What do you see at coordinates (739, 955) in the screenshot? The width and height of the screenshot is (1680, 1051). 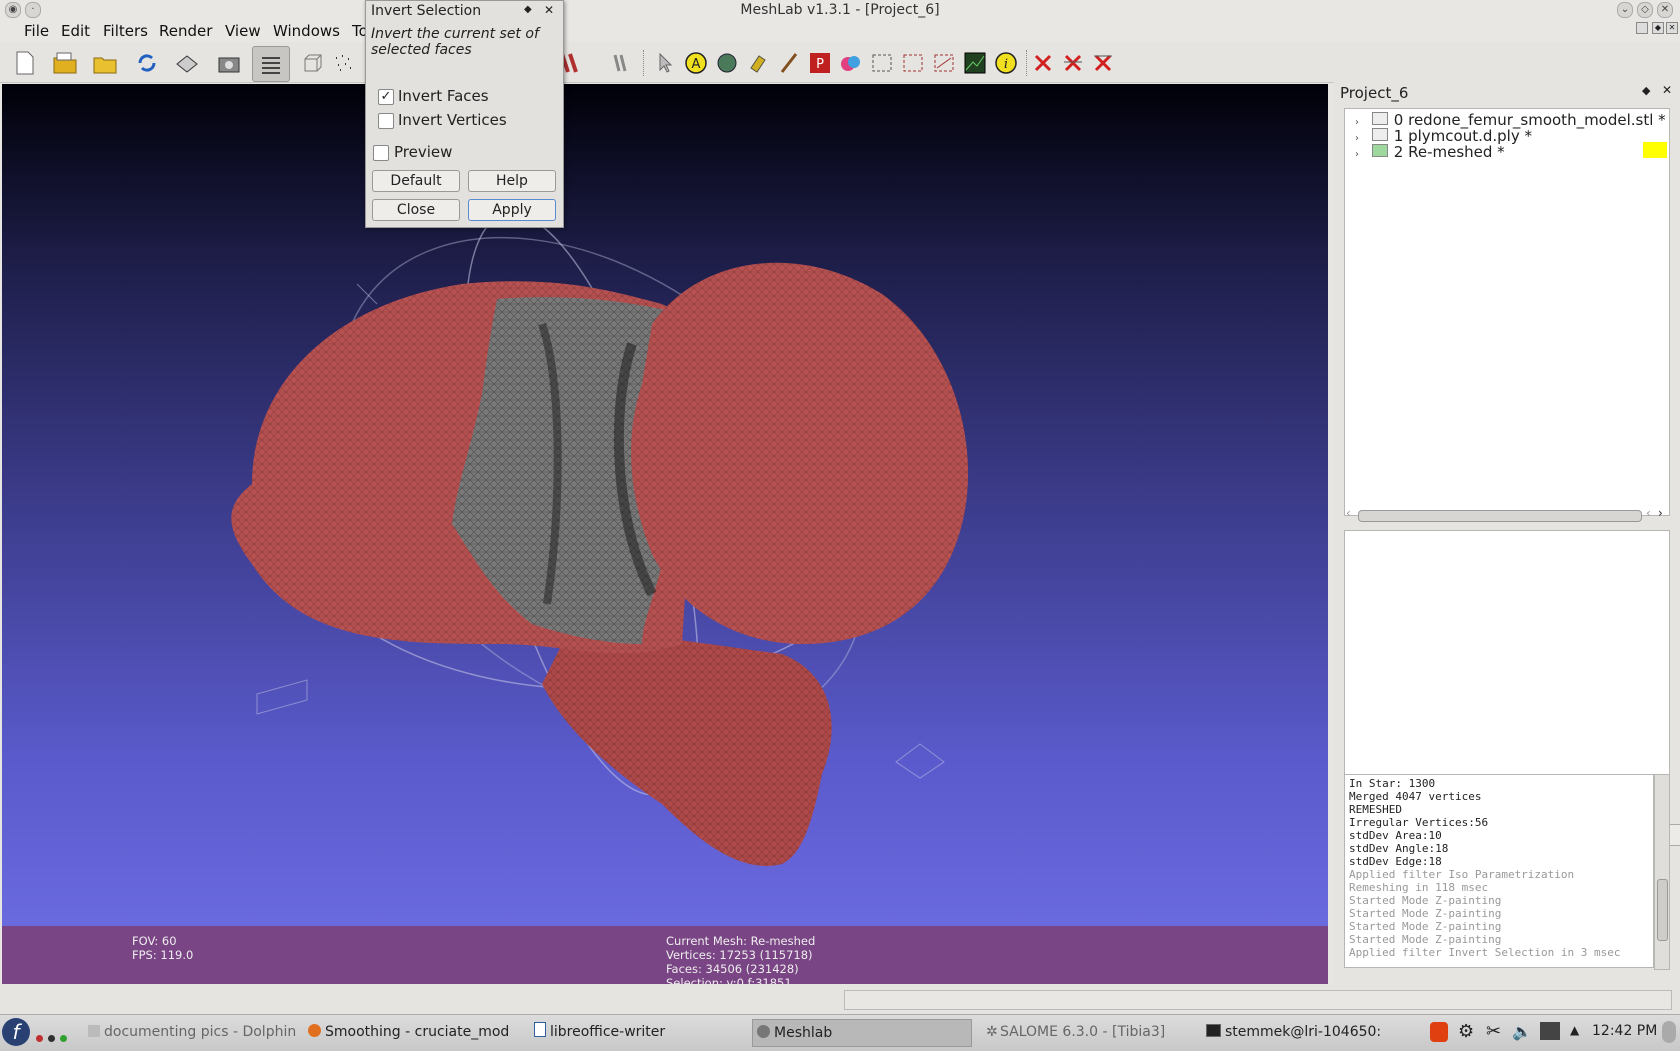 I see `vertices-readout: Vertices: 17253 (115718)` at bounding box center [739, 955].